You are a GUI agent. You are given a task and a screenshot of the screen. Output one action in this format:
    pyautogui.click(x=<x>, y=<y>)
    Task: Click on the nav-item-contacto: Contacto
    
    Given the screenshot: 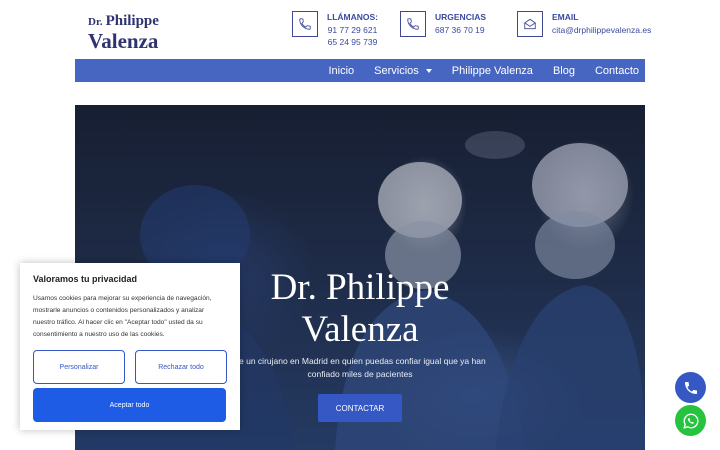 What is the action you would take?
    pyautogui.click(x=617, y=71)
    